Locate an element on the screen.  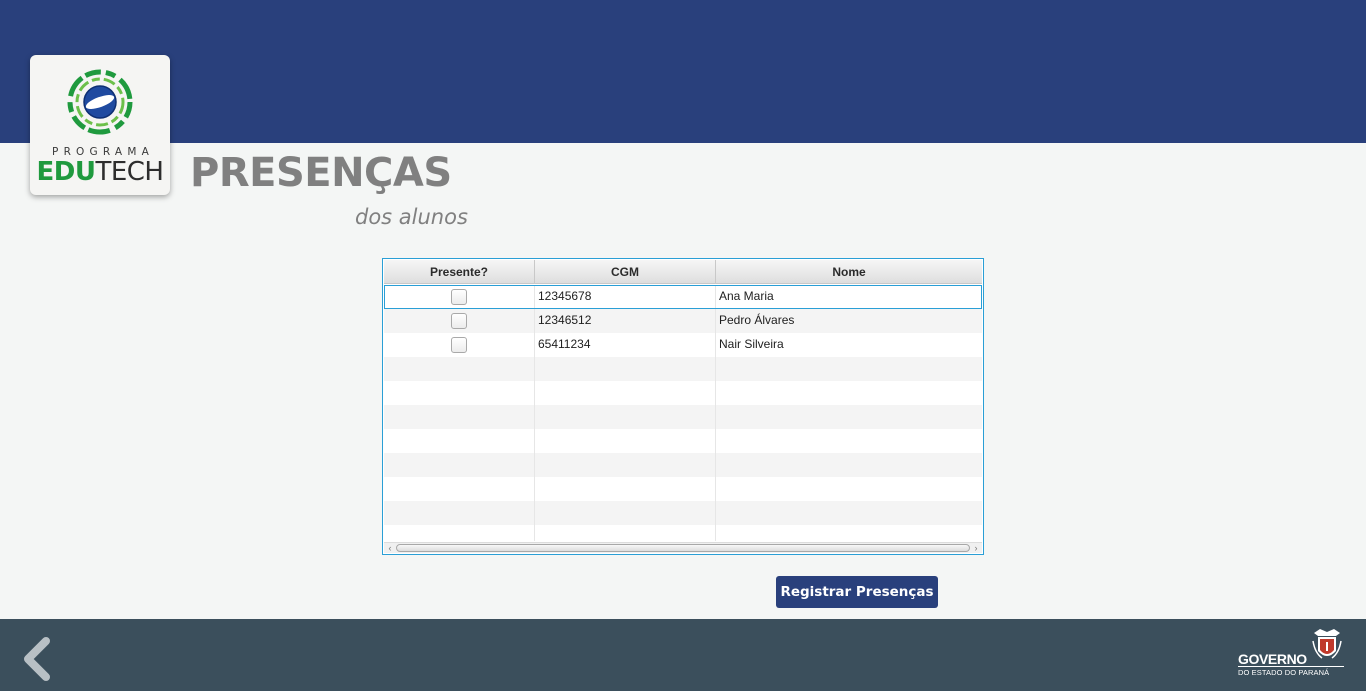
cgm-cell: 12345678 is located at coordinates (625, 297).